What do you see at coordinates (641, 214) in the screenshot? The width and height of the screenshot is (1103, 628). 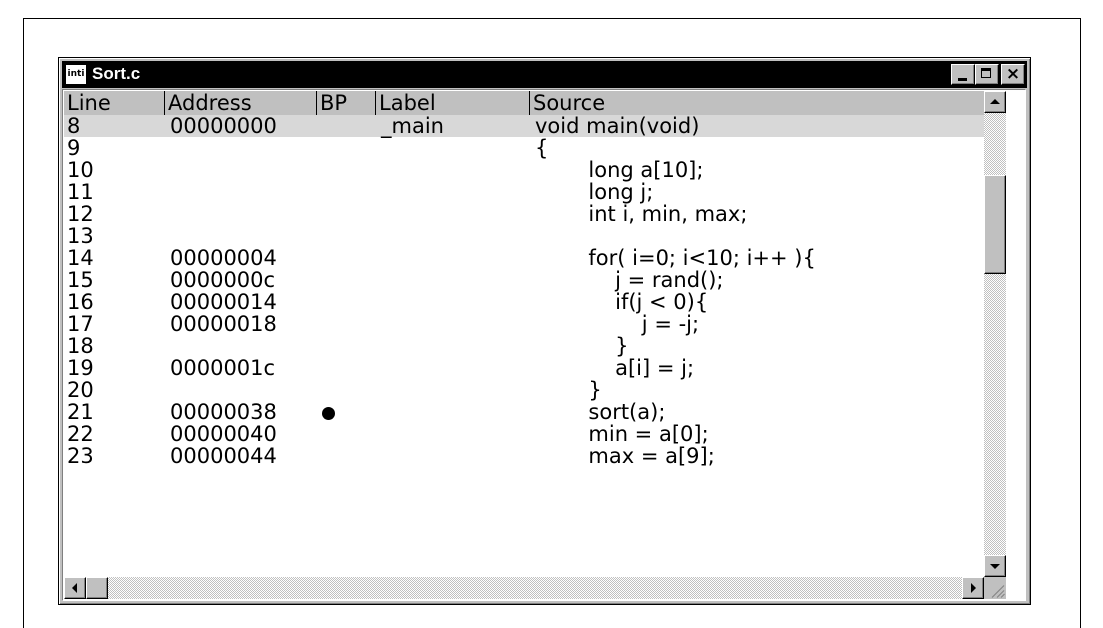 I see `source-cell: int i, min, max;` at bounding box center [641, 214].